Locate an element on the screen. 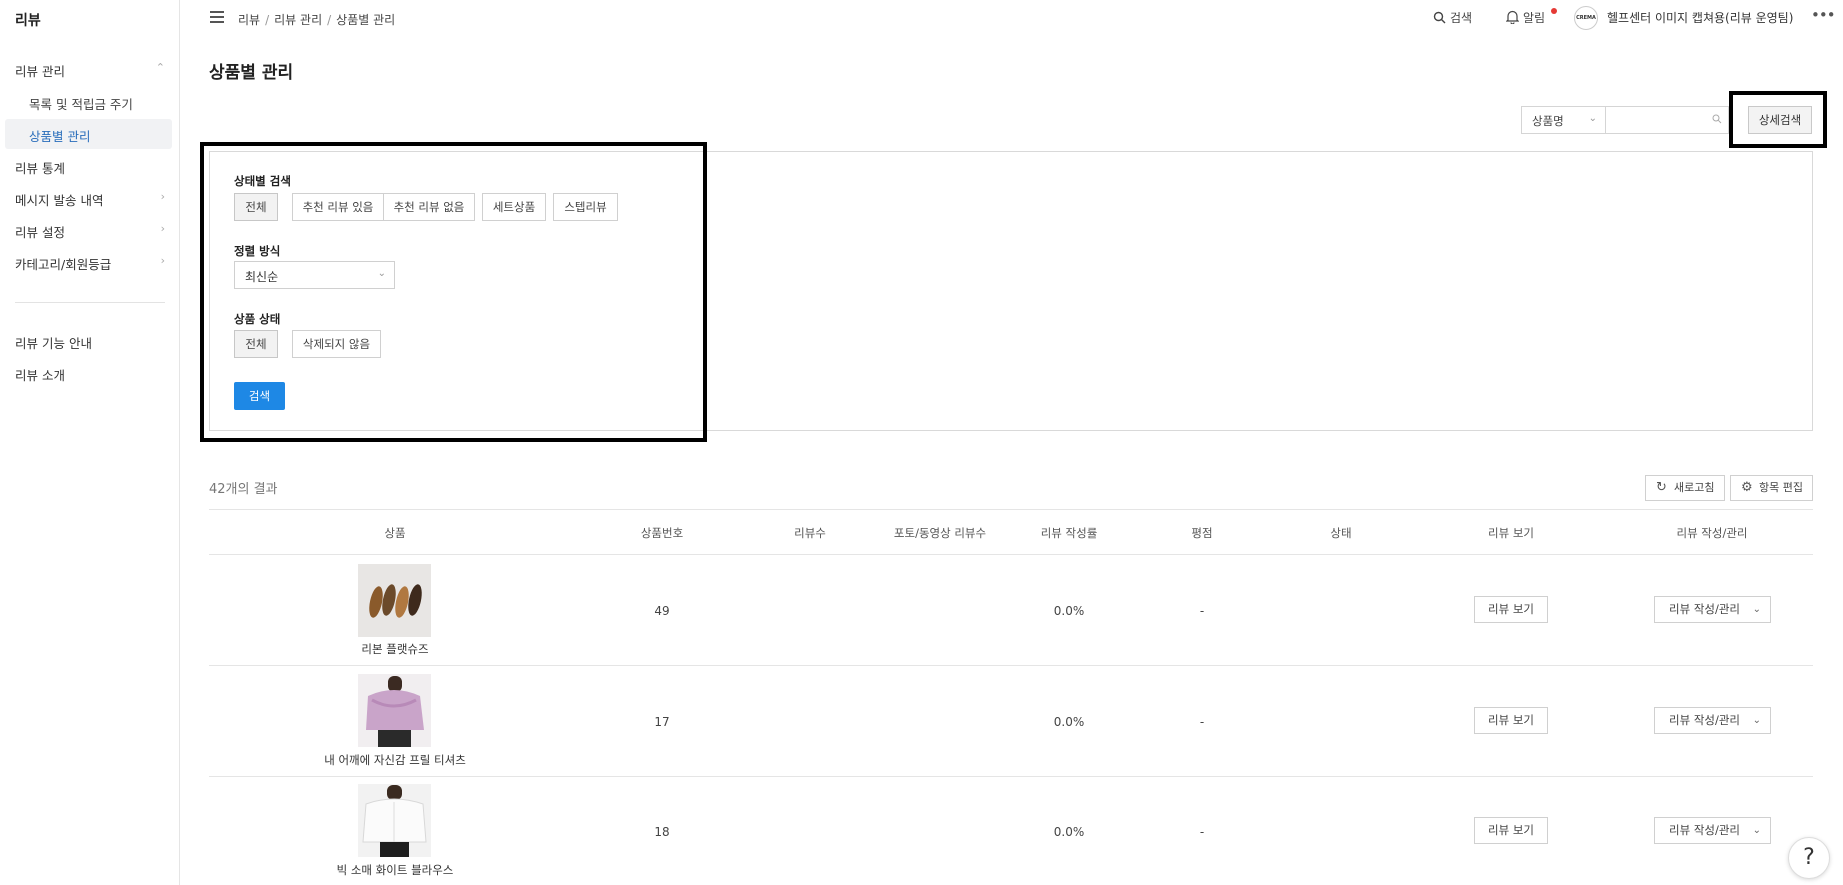 This screenshot has width=1843, height=885. breadcrumb: 리뷰 / 리뷰 관리 / 상품별 관리 is located at coordinates (317, 20).